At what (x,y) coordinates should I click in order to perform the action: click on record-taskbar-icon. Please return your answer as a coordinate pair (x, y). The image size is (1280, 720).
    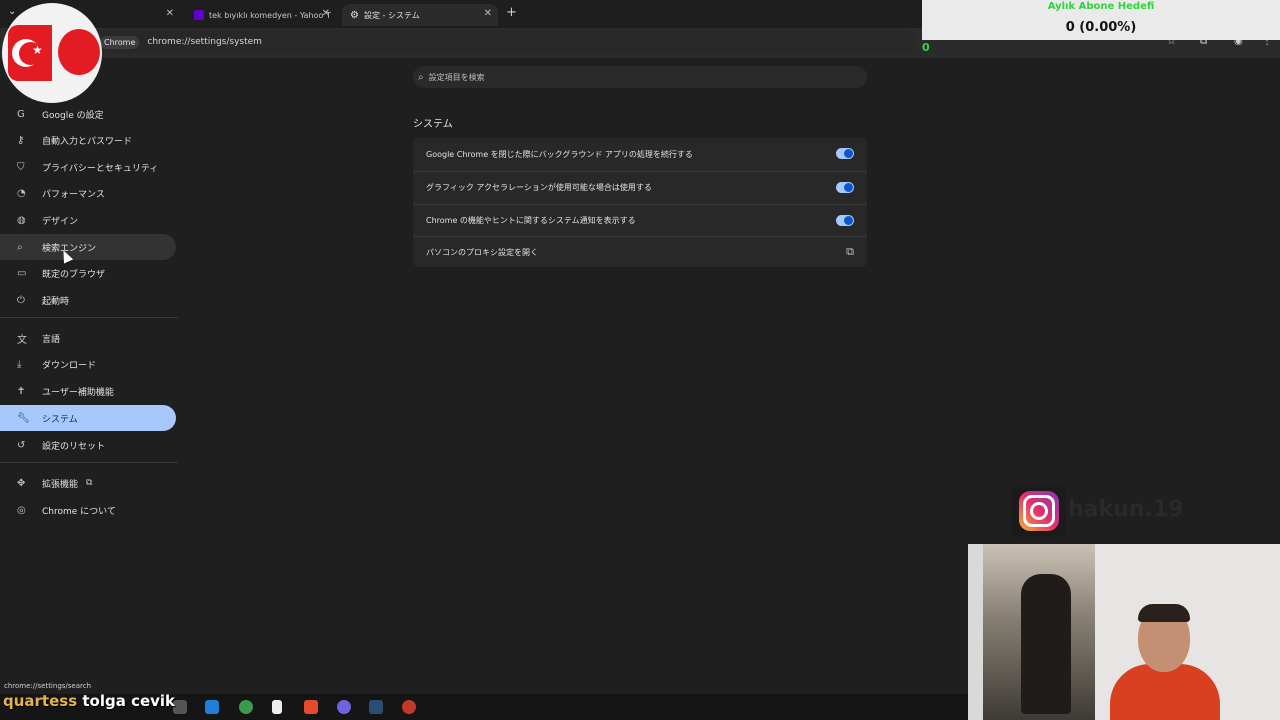
    Looking at the image, I should click on (409, 707).